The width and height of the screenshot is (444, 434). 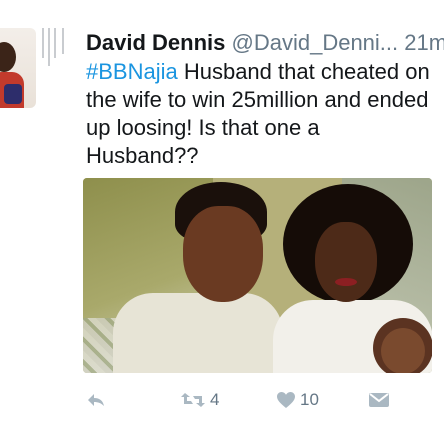 I want to click on reply-icon, so click(x=96, y=400).